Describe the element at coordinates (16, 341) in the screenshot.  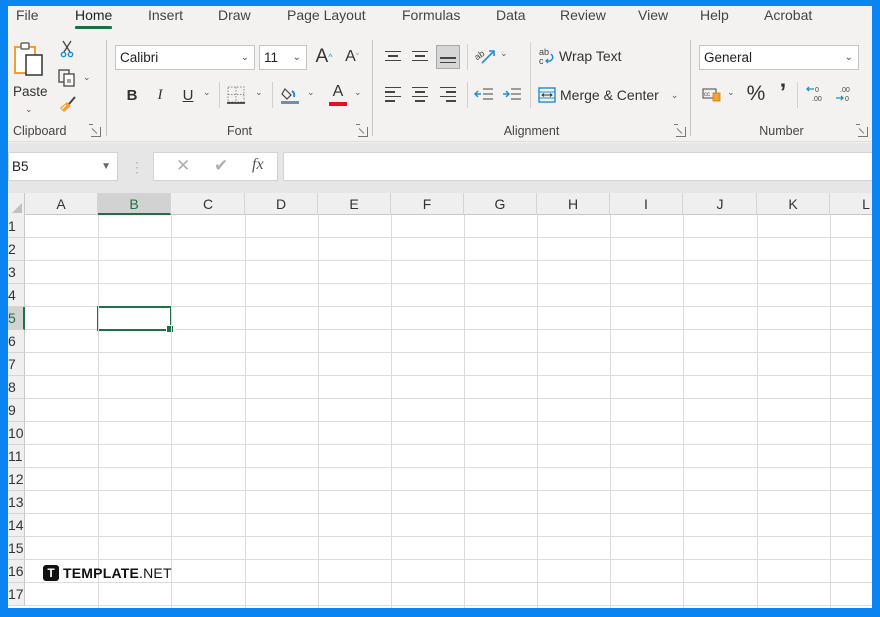
I see `row-header-6: 6` at that location.